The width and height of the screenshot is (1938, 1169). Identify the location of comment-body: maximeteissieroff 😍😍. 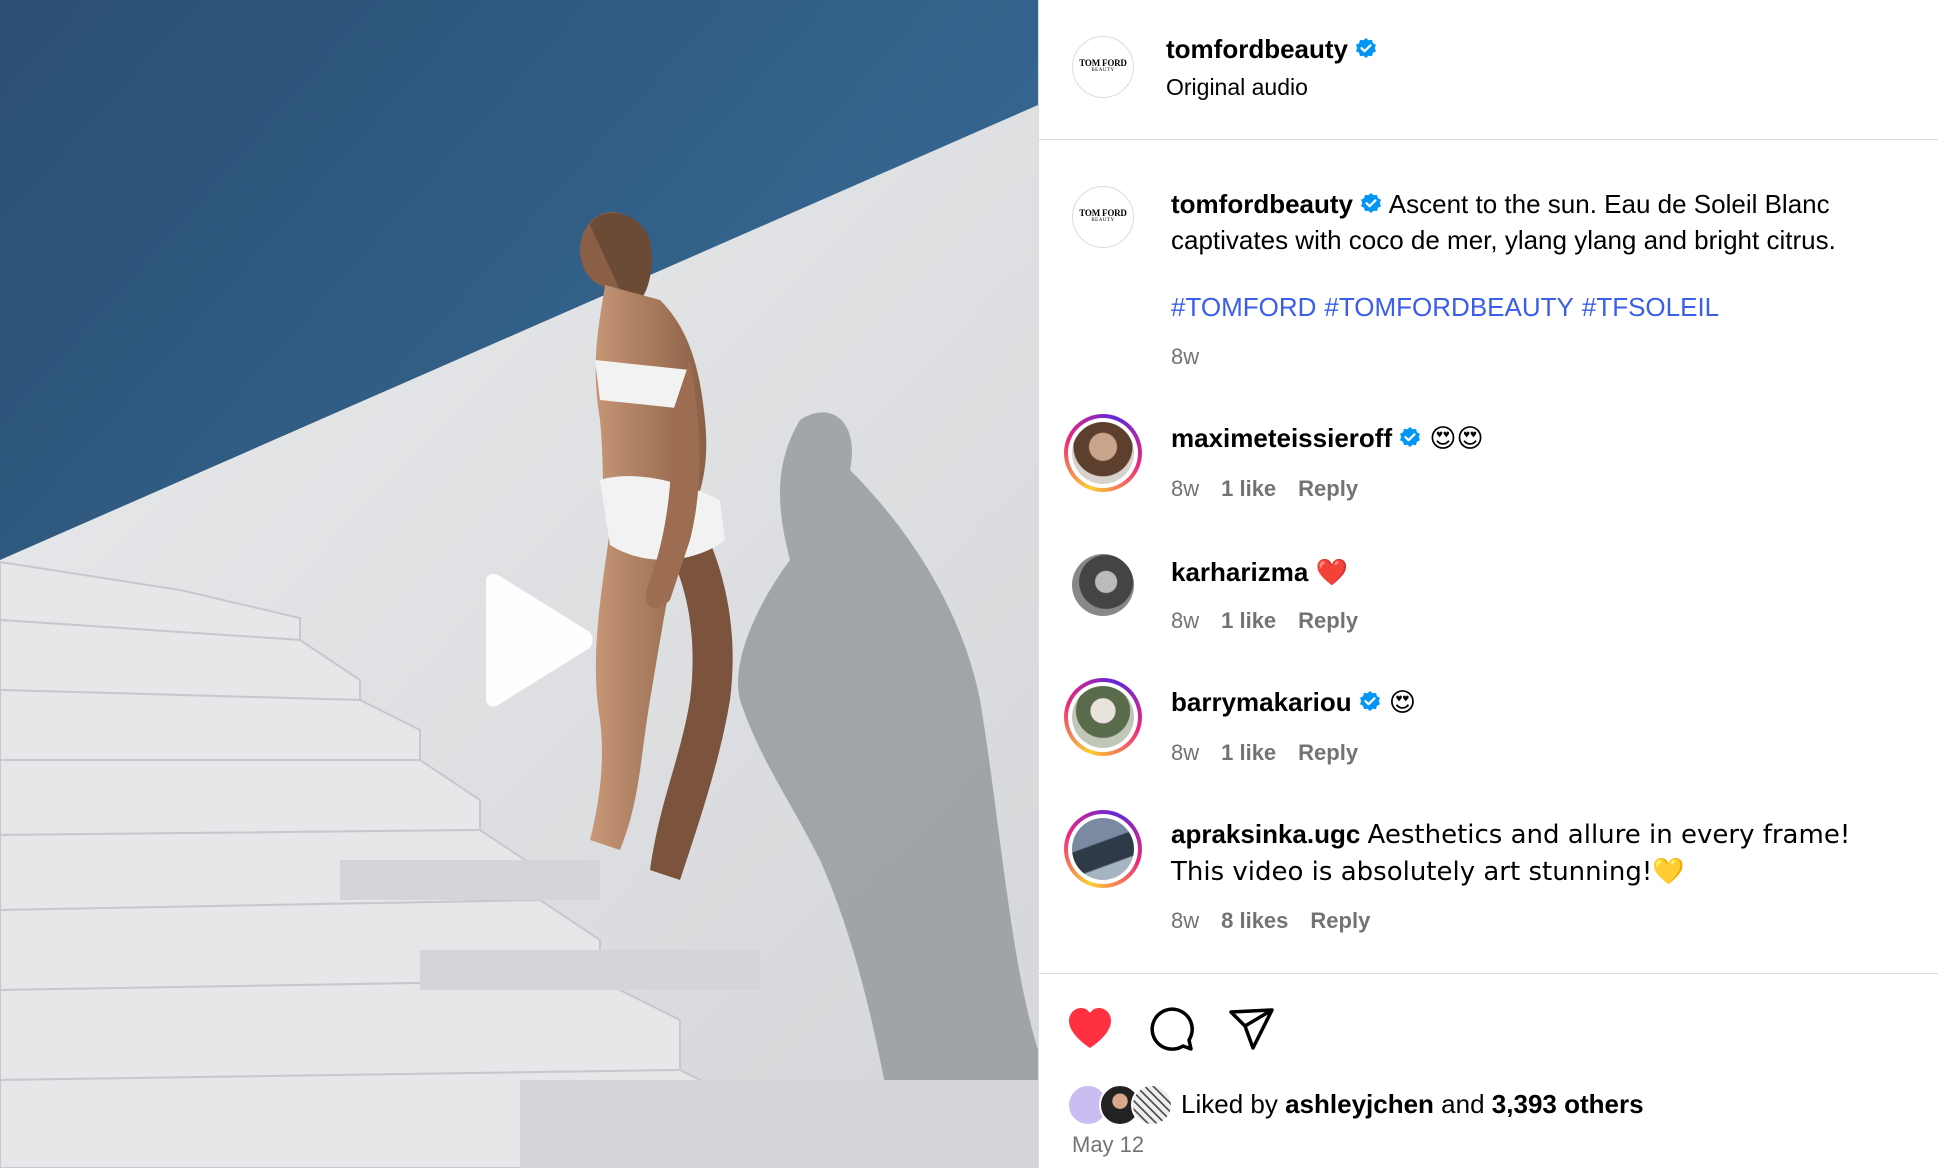
(1541, 438).